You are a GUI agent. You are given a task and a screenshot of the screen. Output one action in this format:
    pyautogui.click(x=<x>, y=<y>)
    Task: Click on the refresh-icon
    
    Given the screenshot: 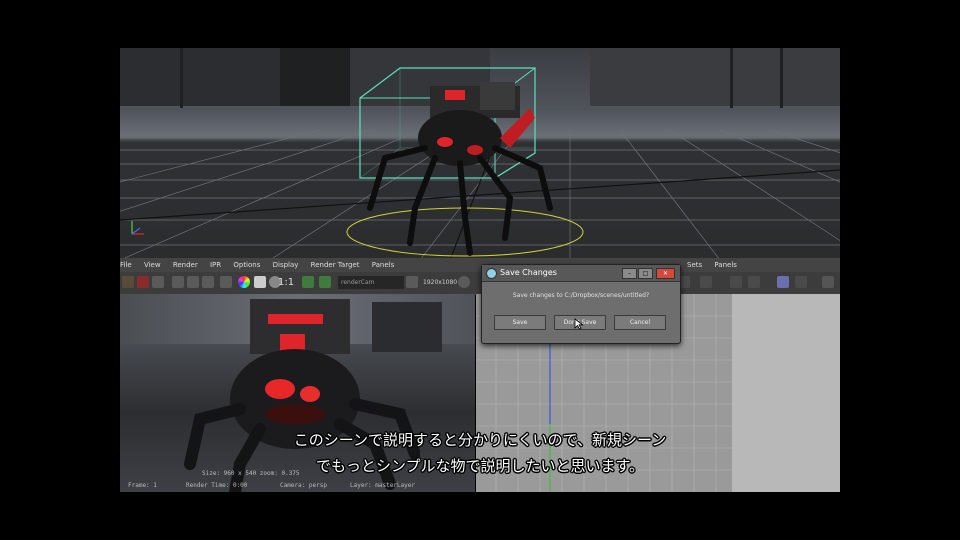 What is the action you would take?
    pyautogui.click(x=193, y=282)
    